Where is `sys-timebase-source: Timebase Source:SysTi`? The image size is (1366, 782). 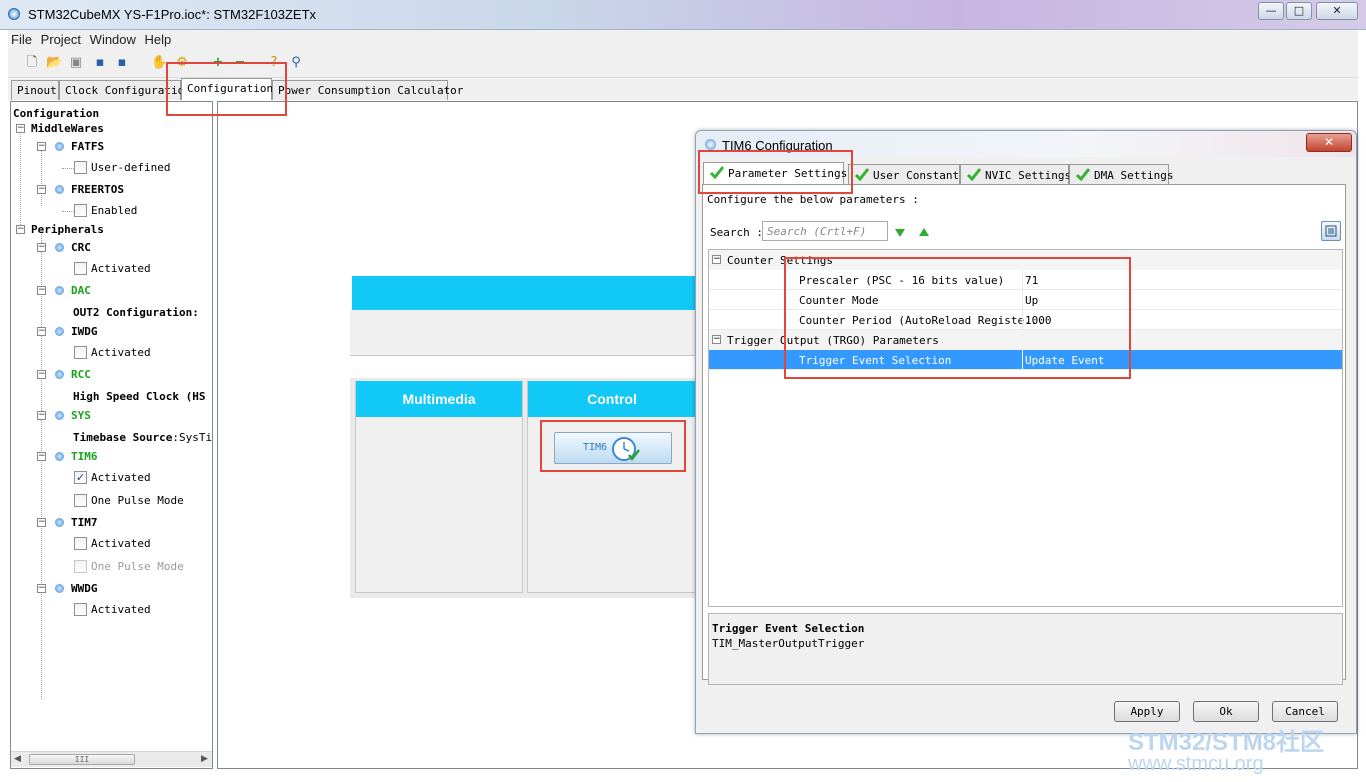
sys-timebase-source: Timebase Source:SysTi is located at coordinates (142, 437).